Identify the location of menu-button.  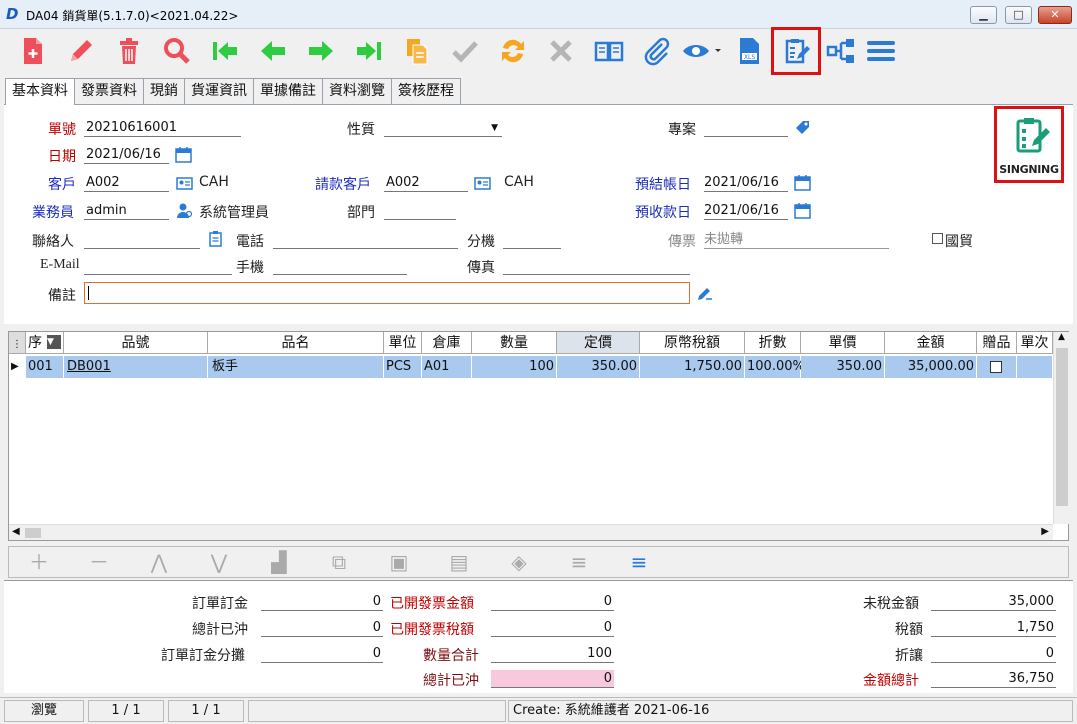
(881, 51).